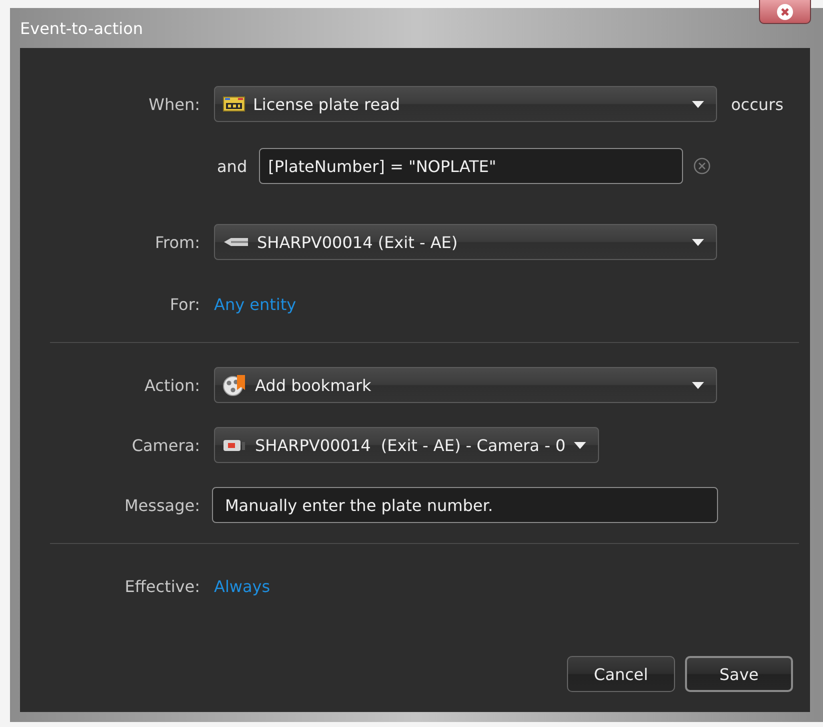 The height and width of the screenshot is (727, 823). Describe the element at coordinates (232, 166) in the screenshot. I see `field-label: and` at that location.